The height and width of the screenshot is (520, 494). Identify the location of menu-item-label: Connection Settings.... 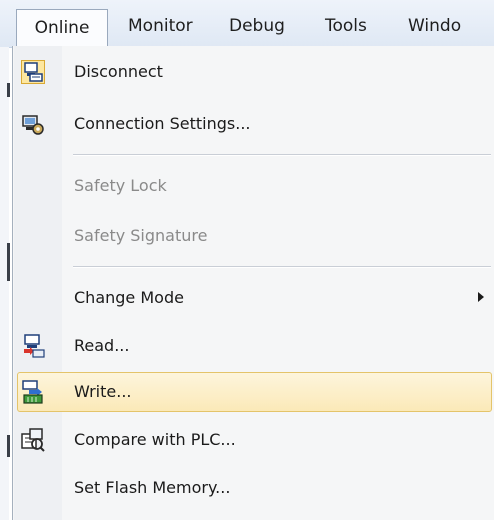
(162, 123).